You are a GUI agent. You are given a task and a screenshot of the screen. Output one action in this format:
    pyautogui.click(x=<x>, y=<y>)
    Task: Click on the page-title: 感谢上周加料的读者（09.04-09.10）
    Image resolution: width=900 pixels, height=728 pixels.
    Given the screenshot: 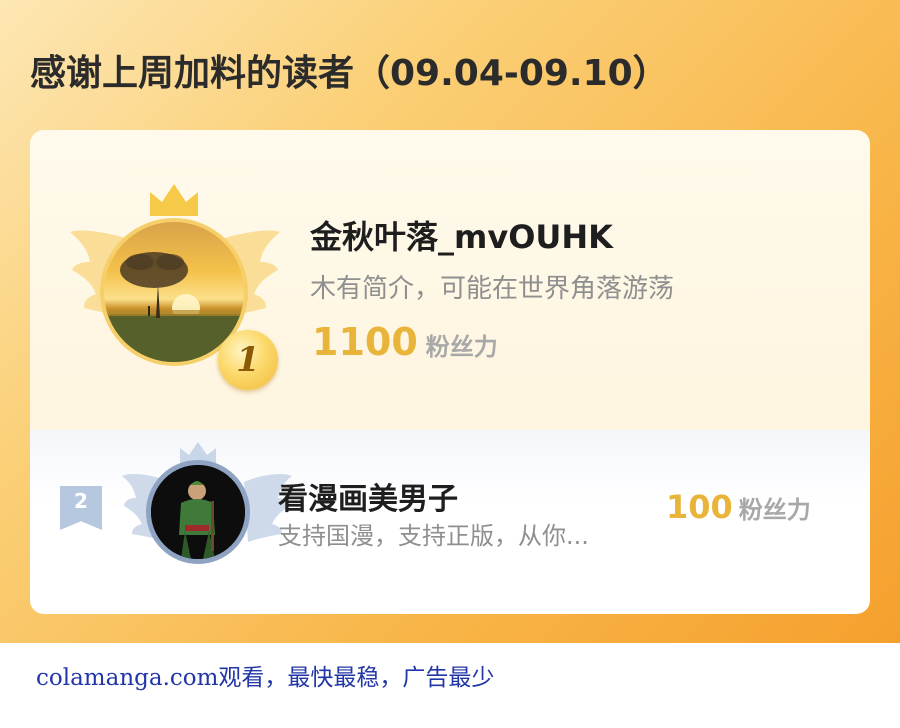 What is the action you would take?
    pyautogui.click(x=349, y=73)
    